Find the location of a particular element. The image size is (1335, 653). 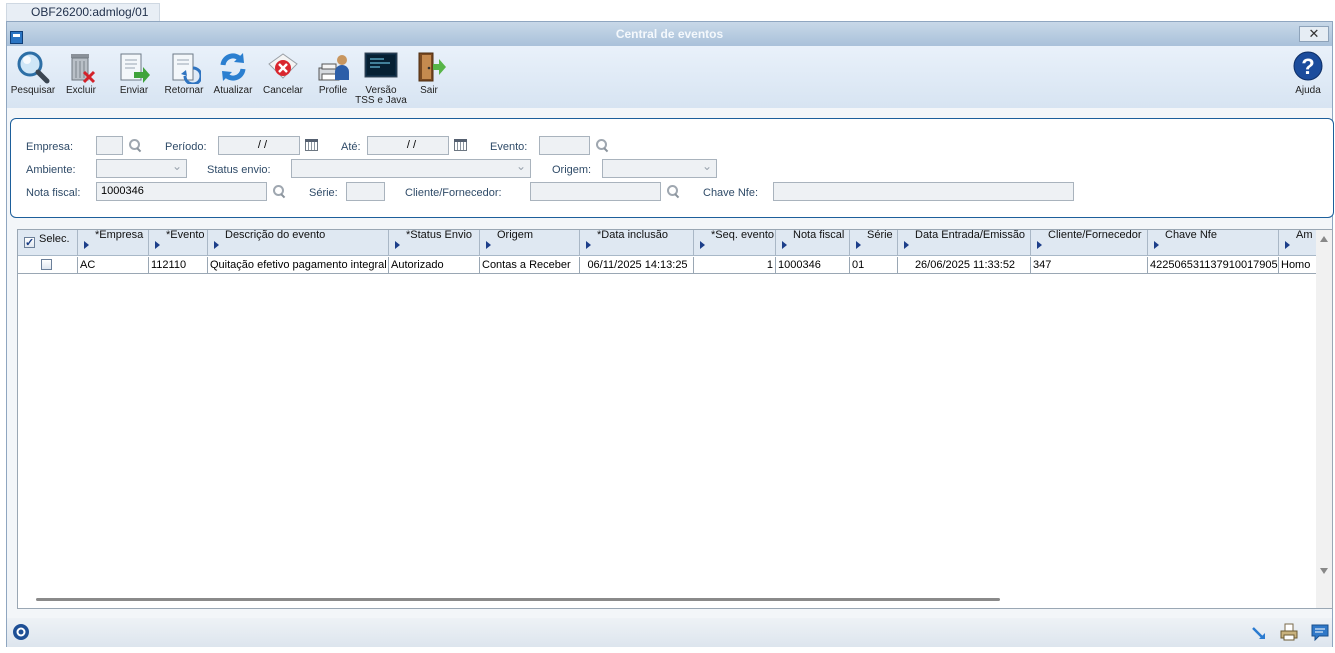

col-data-inclusao: *Data inclusão is located at coordinates (637, 243).